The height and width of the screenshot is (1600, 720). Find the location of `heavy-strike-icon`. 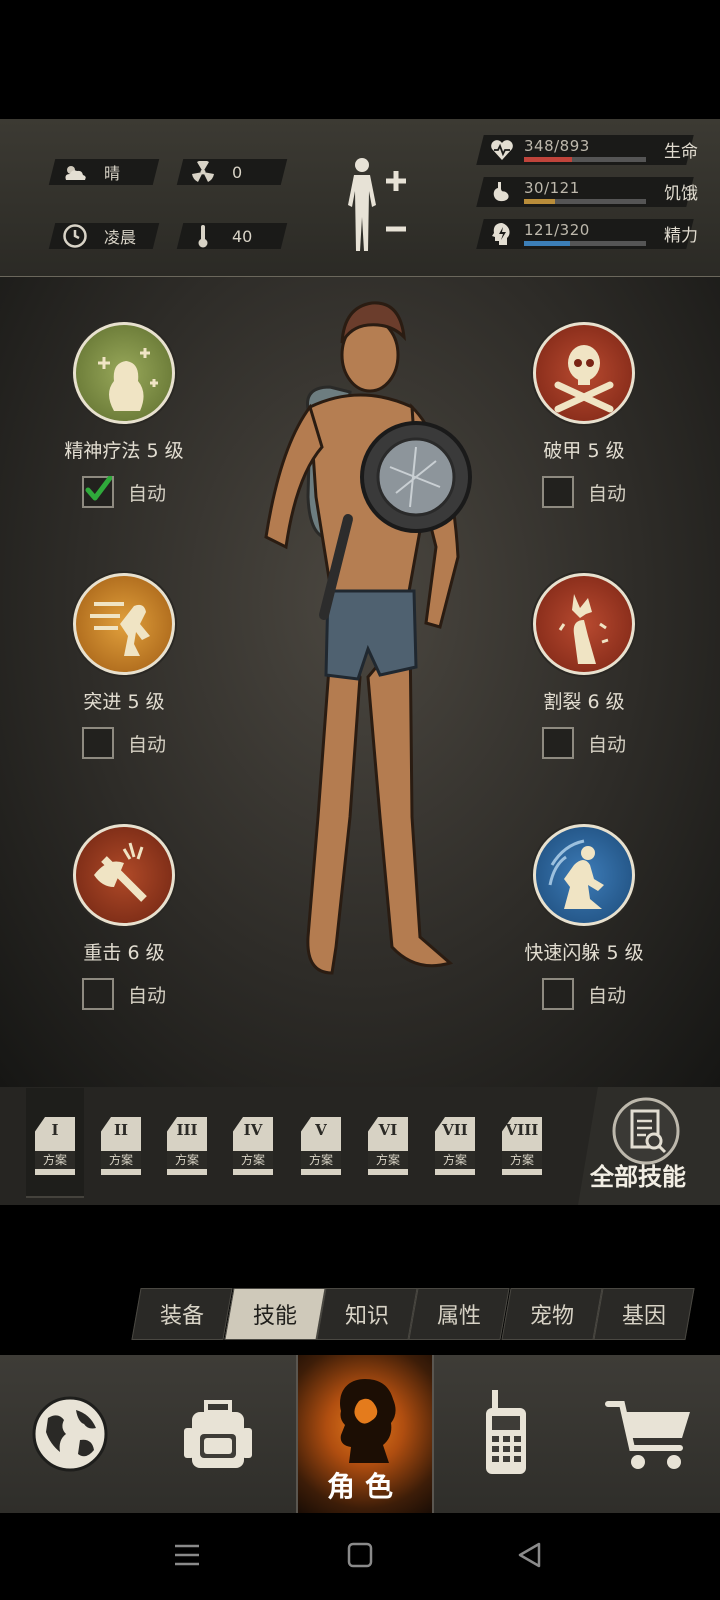

heavy-strike-icon is located at coordinates (124, 875).